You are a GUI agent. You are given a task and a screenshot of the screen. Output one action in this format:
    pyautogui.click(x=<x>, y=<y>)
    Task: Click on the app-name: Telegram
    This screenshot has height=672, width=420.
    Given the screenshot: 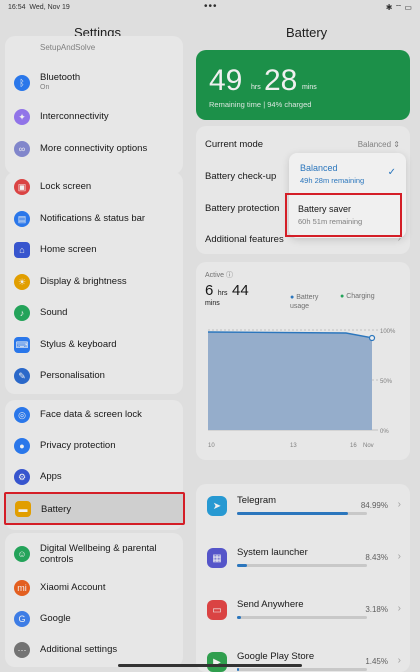 What is the action you would take?
    pyautogui.click(x=257, y=500)
    